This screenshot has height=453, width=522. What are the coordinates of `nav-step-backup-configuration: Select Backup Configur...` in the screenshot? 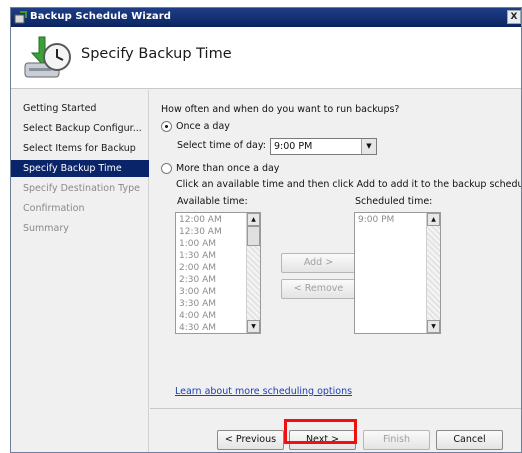 It's located at (80, 128).